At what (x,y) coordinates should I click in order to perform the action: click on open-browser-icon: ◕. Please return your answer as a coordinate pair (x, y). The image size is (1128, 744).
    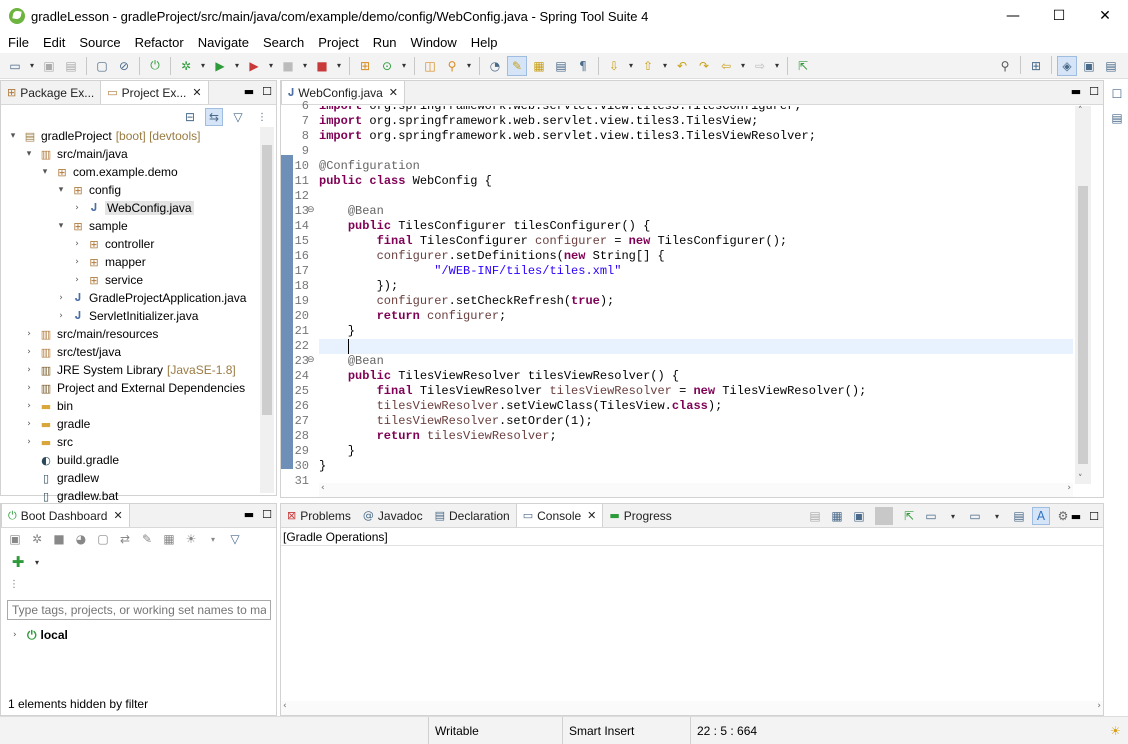
    Looking at the image, I should click on (81, 539).